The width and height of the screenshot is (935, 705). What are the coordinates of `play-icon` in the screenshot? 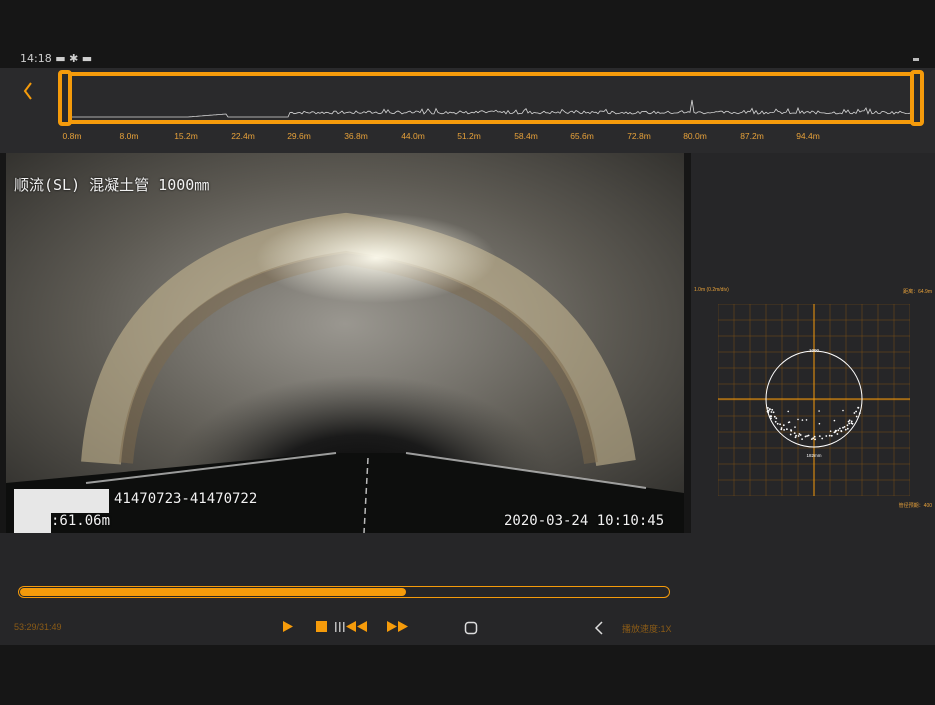 It's located at (288, 626).